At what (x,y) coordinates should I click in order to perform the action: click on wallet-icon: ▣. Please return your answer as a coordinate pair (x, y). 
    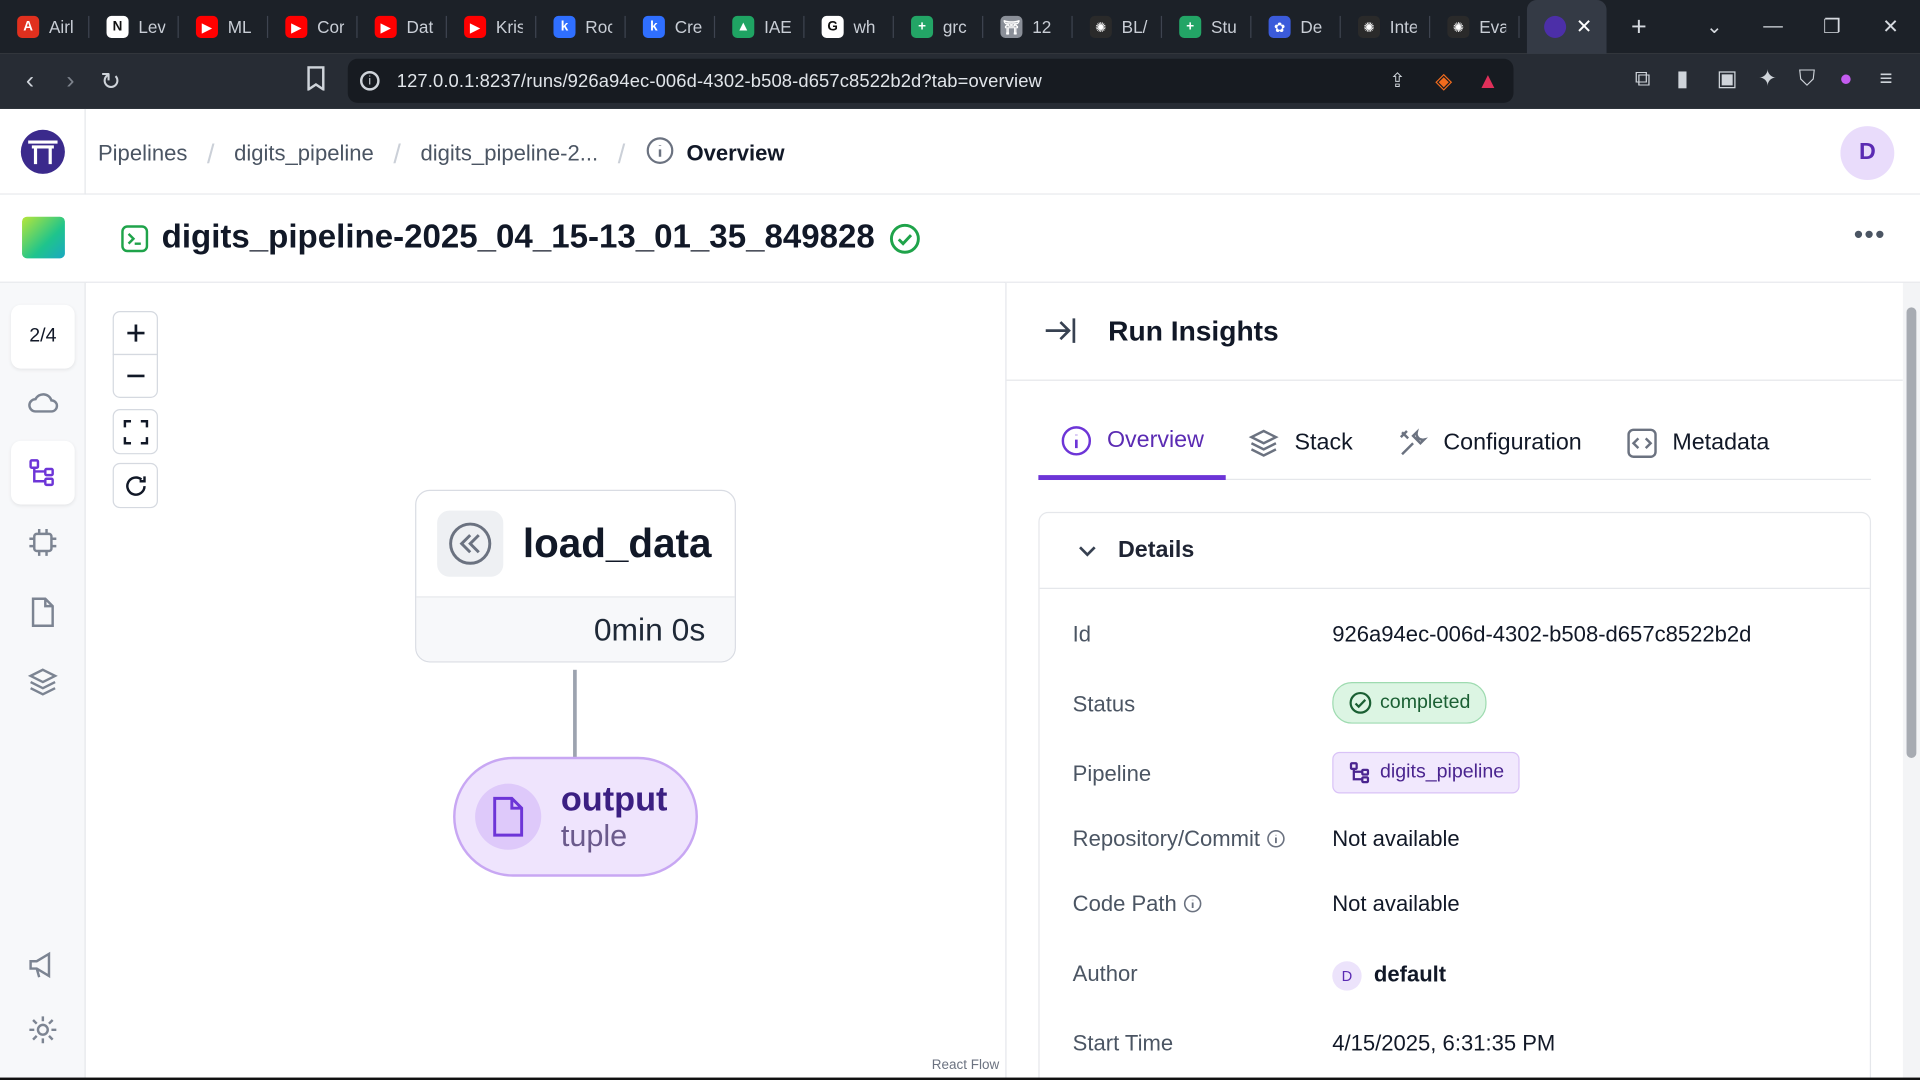
    Looking at the image, I should click on (1727, 79).